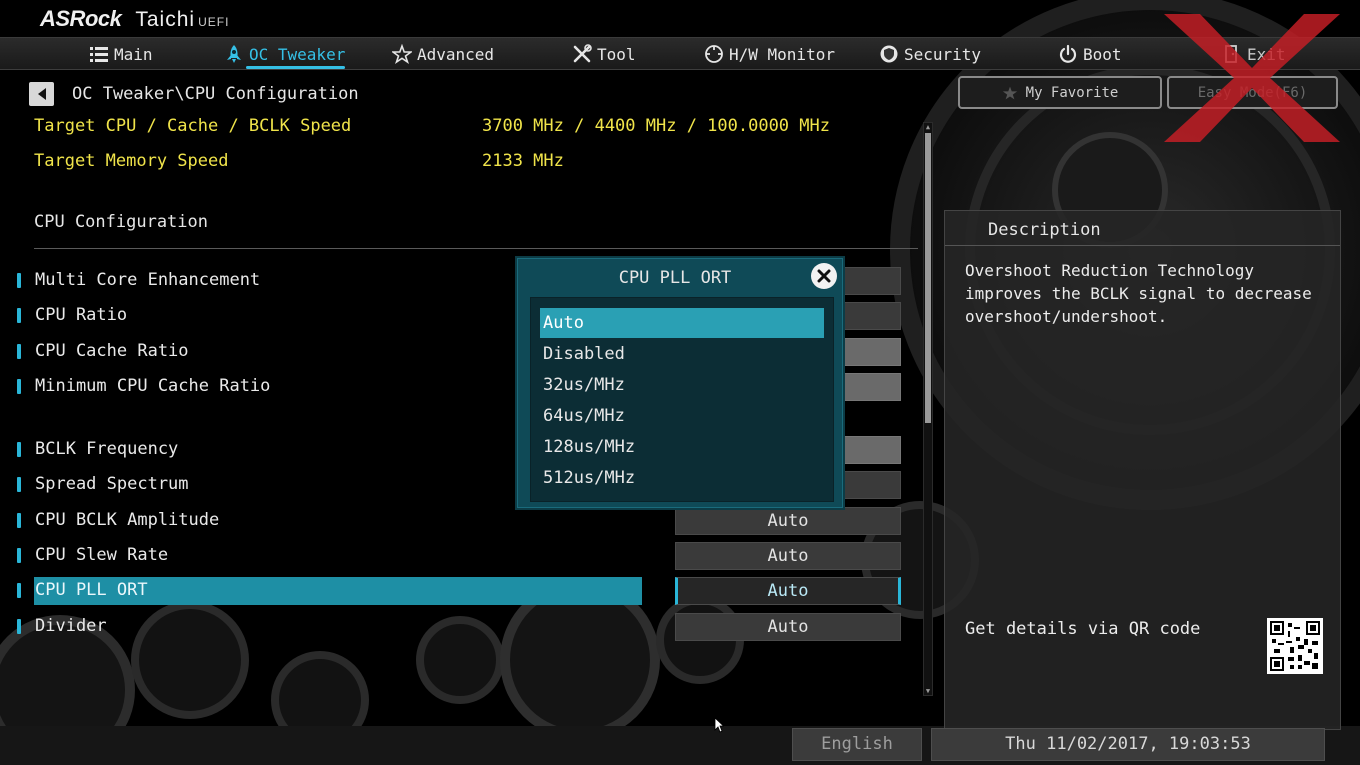 This screenshot has height=765, width=1360. What do you see at coordinates (133, 54) in the screenshot?
I see `tab-main-label: Main` at bounding box center [133, 54].